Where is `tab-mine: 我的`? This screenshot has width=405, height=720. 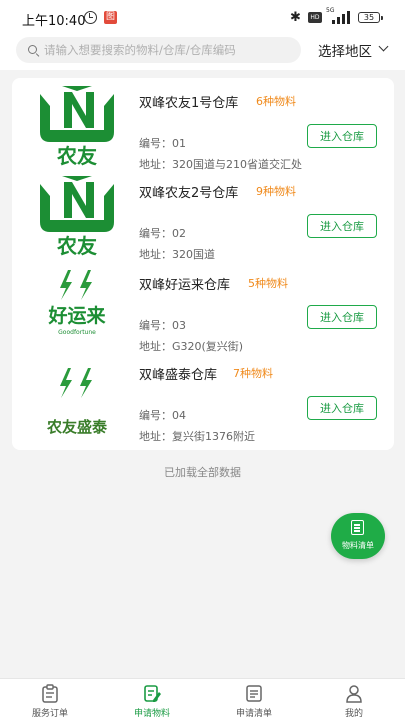 tab-mine: 我的 is located at coordinates (354, 699).